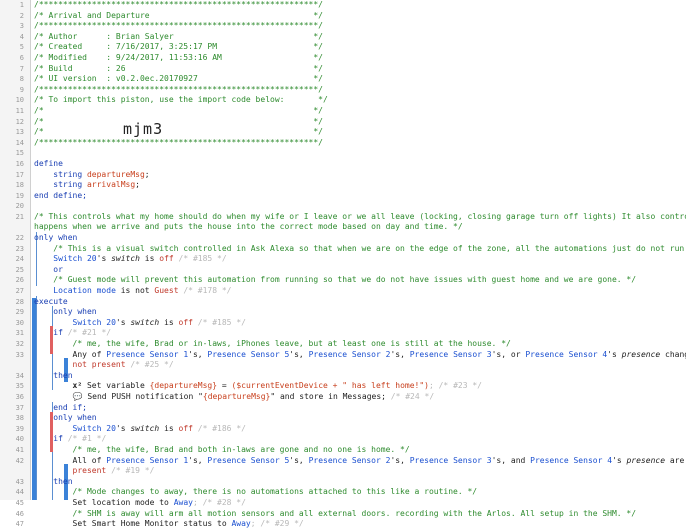 The height and width of the screenshot is (530, 690). What do you see at coordinates (19, 322) in the screenshot?
I see `line-number: 30` at bounding box center [19, 322].